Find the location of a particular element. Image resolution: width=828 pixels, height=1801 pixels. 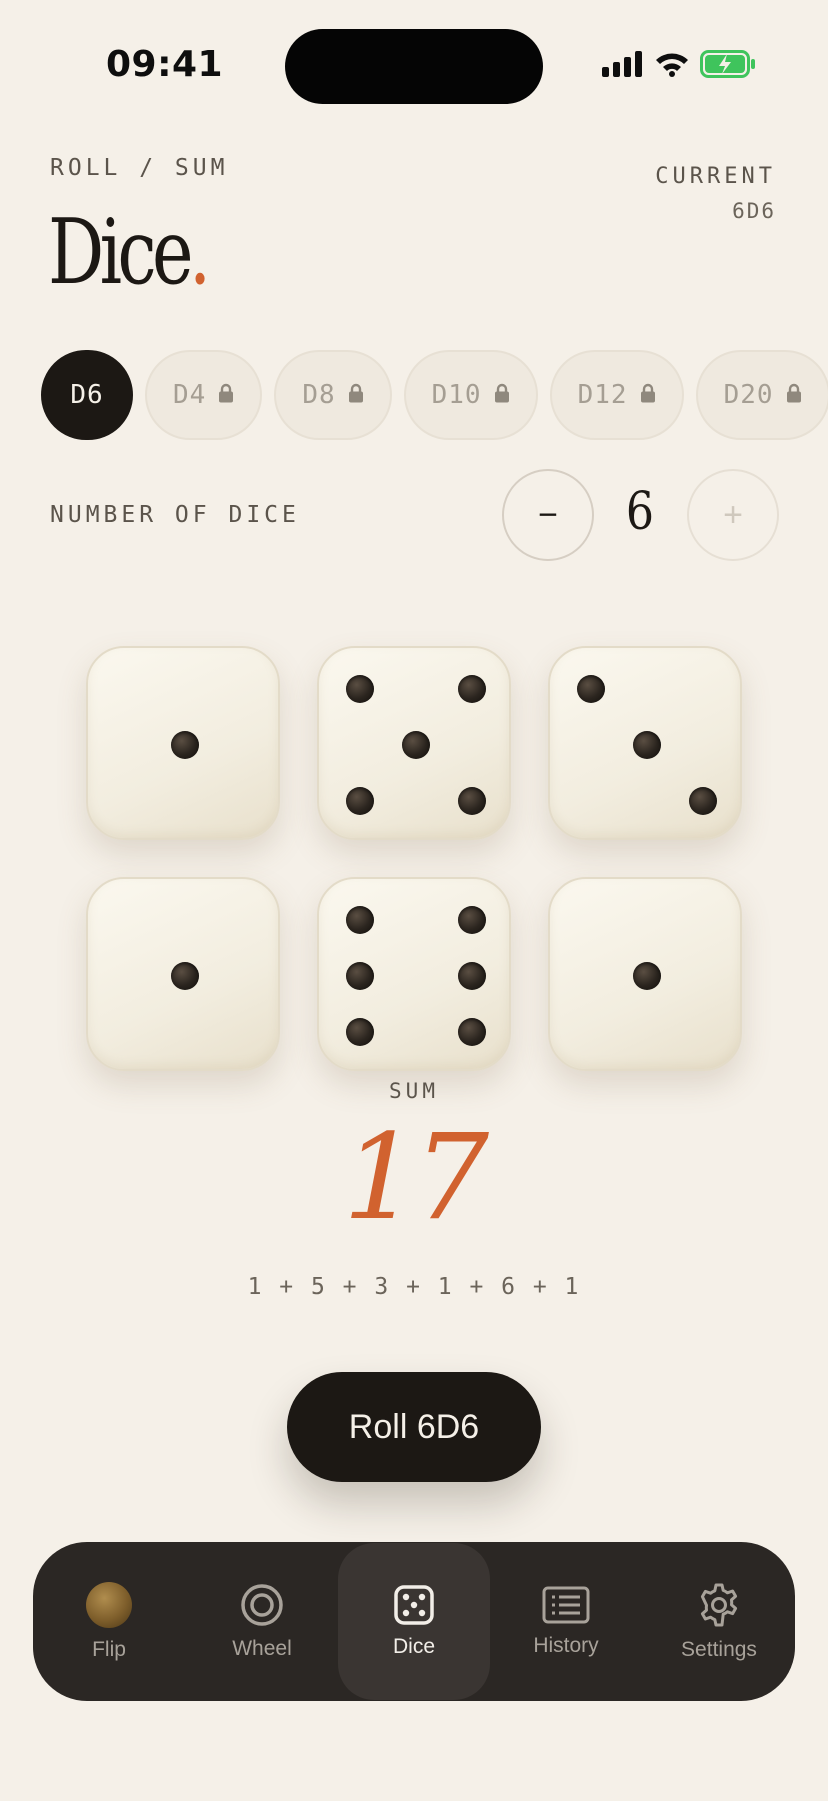

status-icons is located at coordinates (679, 64).